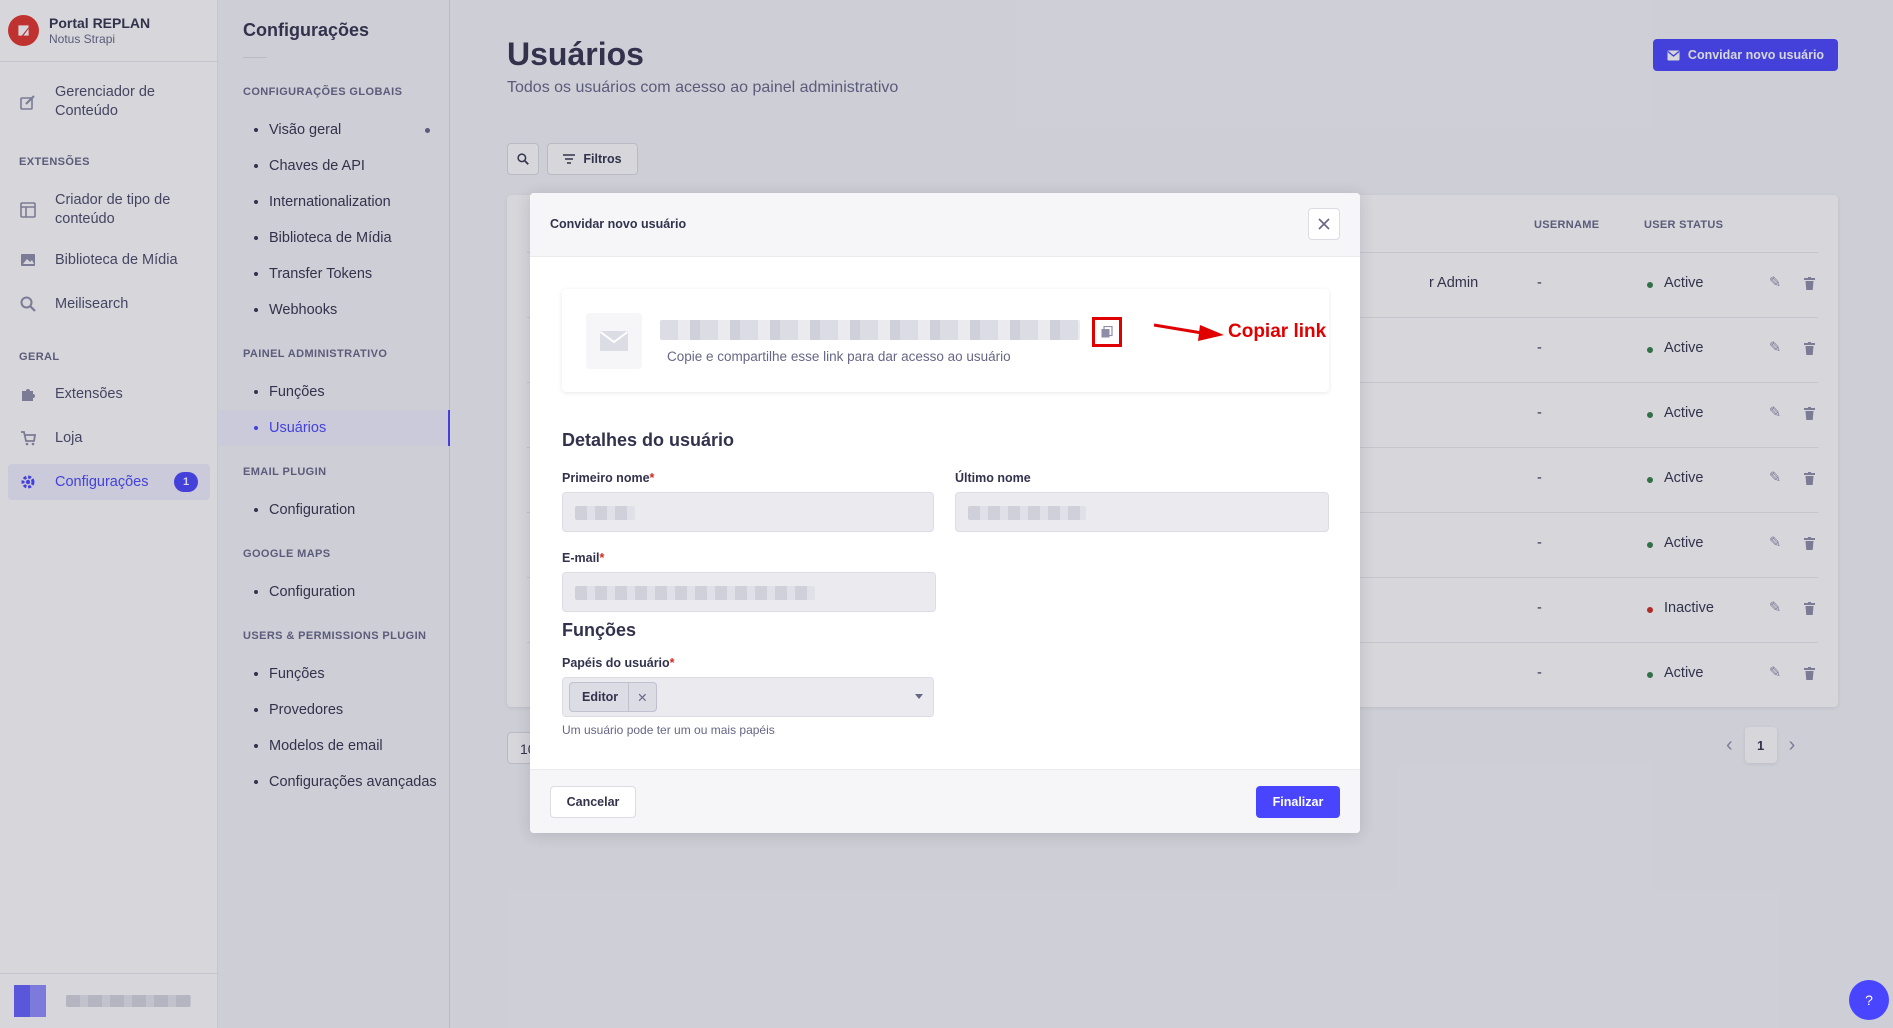 This screenshot has width=1893, height=1028. Describe the element at coordinates (1188, 332) in the screenshot. I see `annotation-arrow-icon` at that location.